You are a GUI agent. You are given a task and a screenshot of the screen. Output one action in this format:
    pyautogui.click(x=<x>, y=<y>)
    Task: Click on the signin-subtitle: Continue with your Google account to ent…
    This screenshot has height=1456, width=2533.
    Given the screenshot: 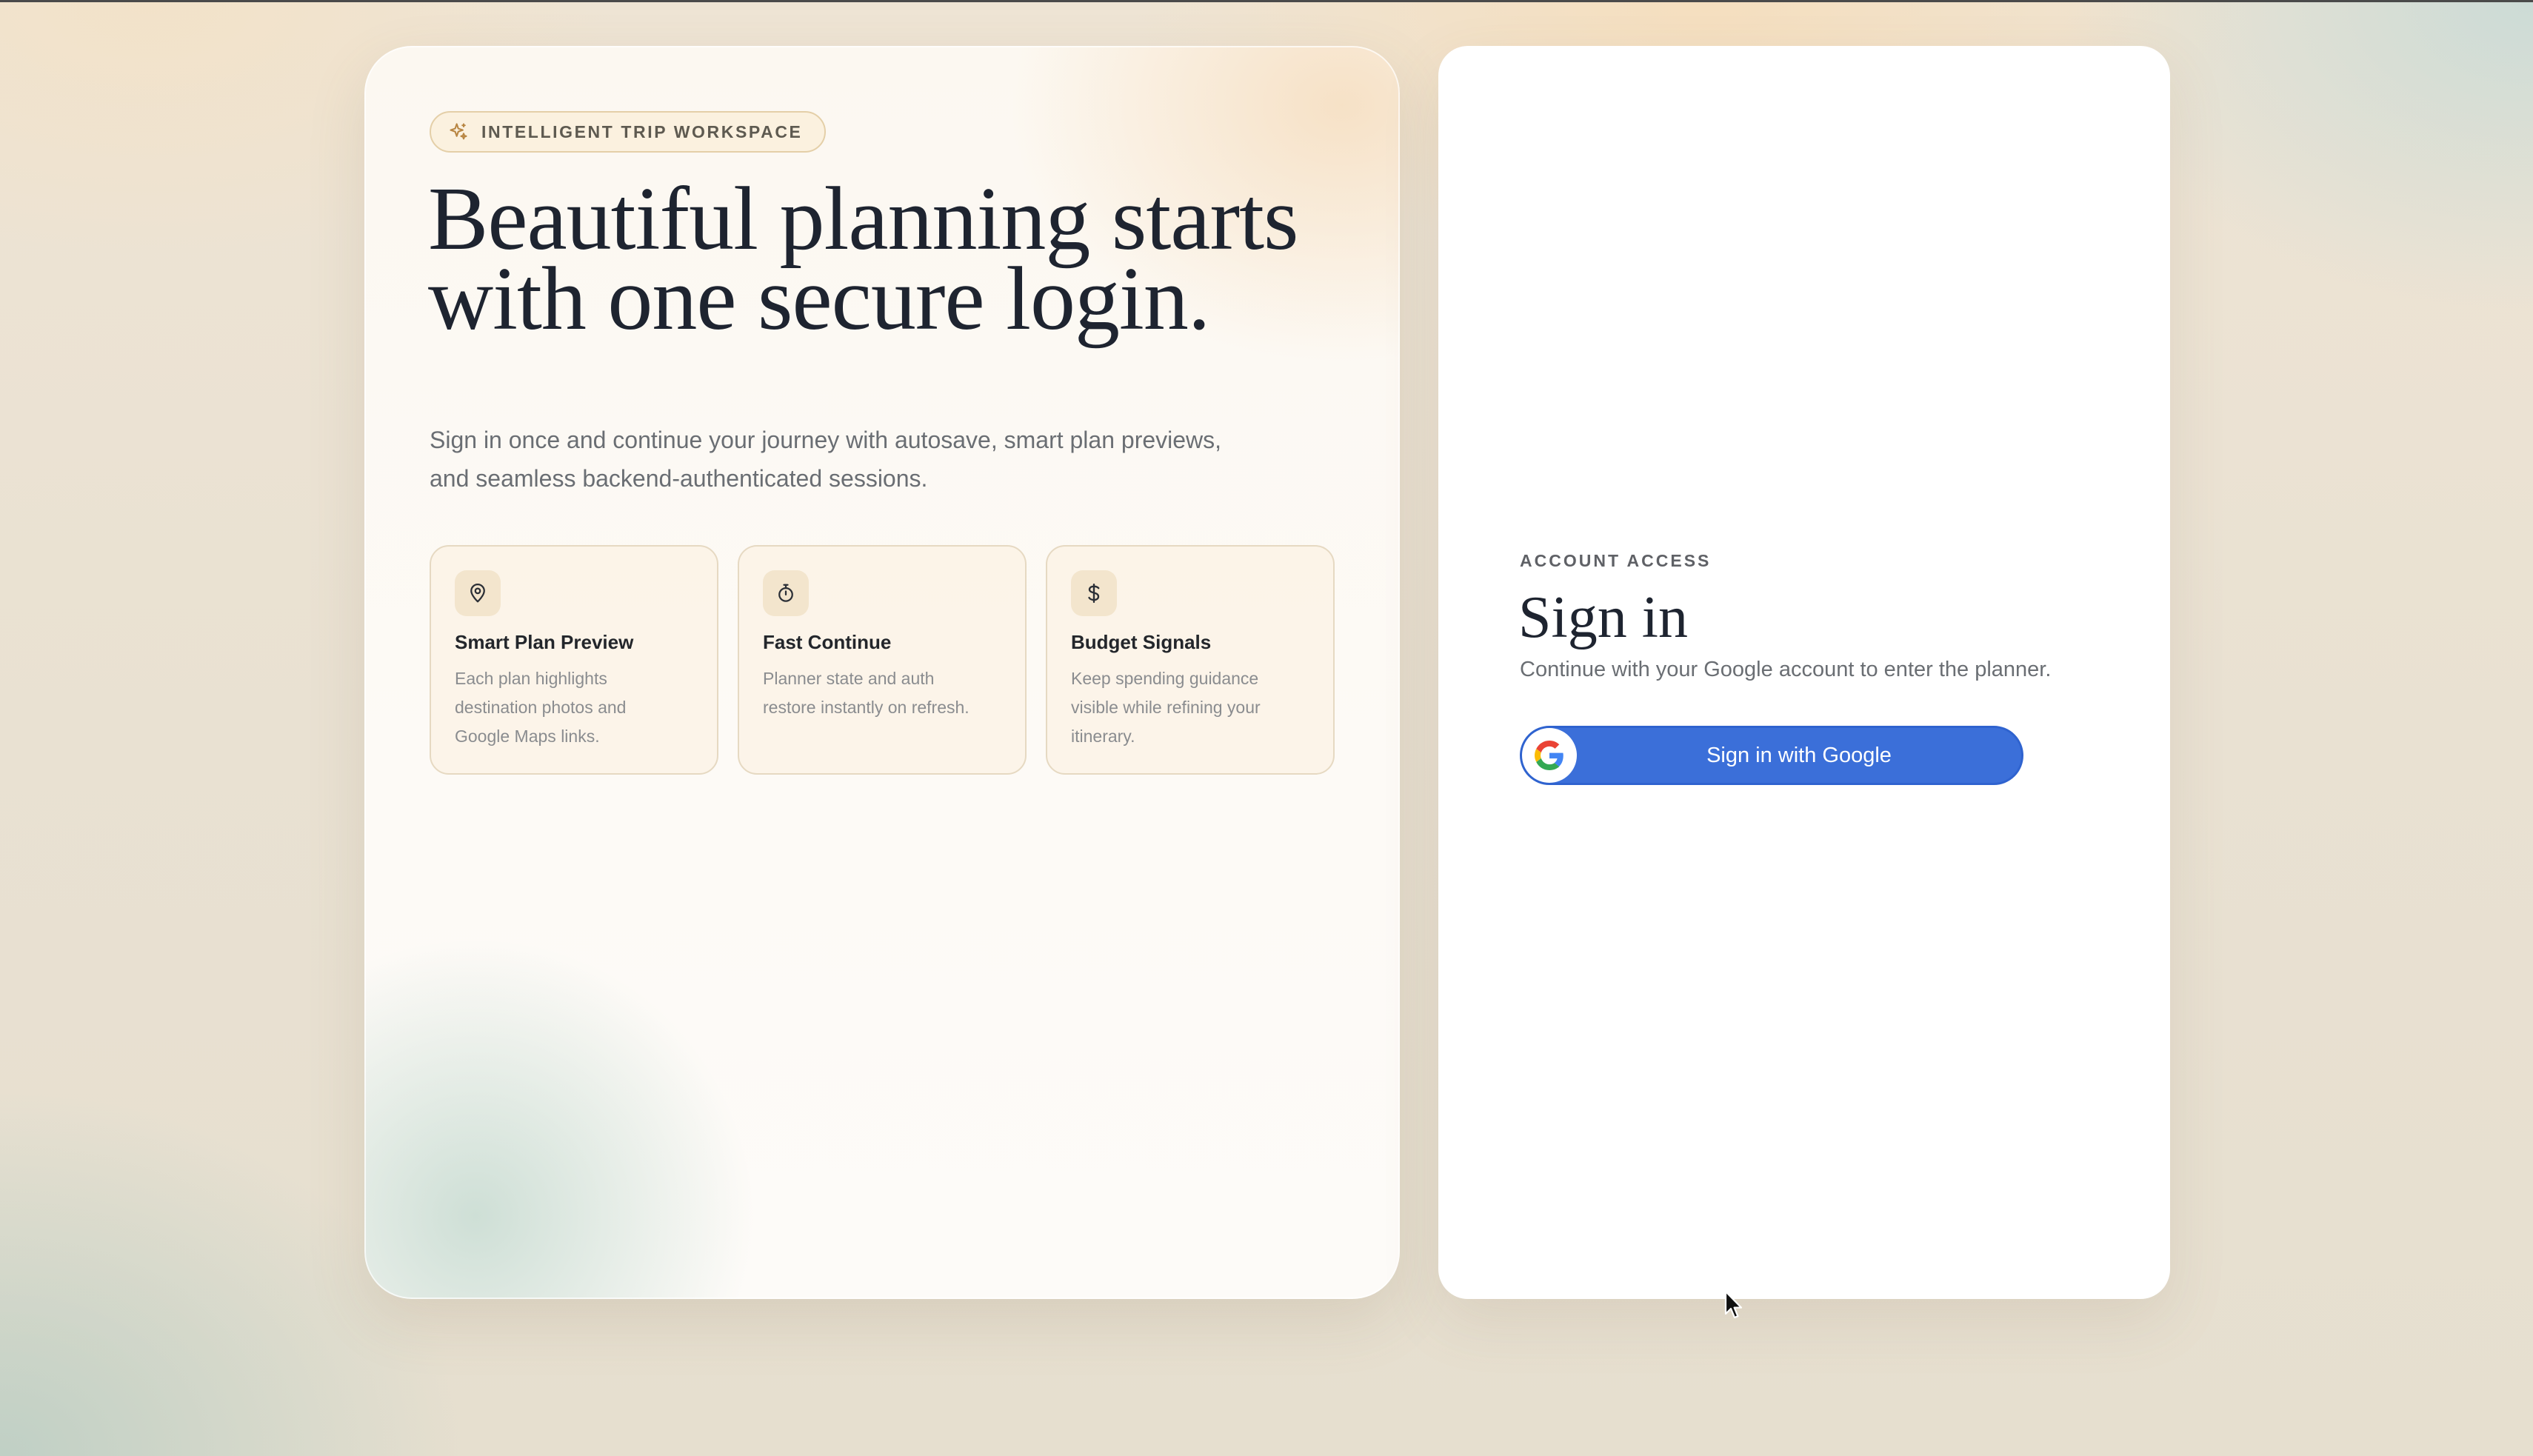 What is the action you would take?
    pyautogui.click(x=1786, y=669)
    